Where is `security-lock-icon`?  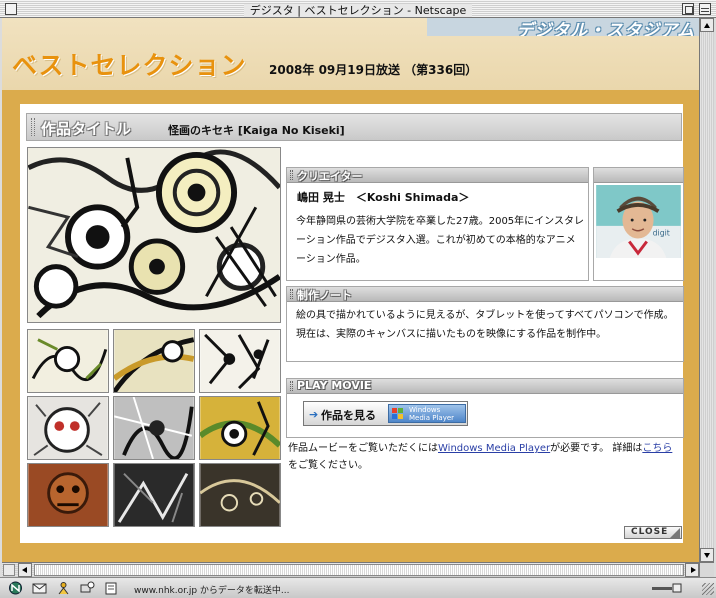
security-lock-icon is located at coordinates (669, 588).